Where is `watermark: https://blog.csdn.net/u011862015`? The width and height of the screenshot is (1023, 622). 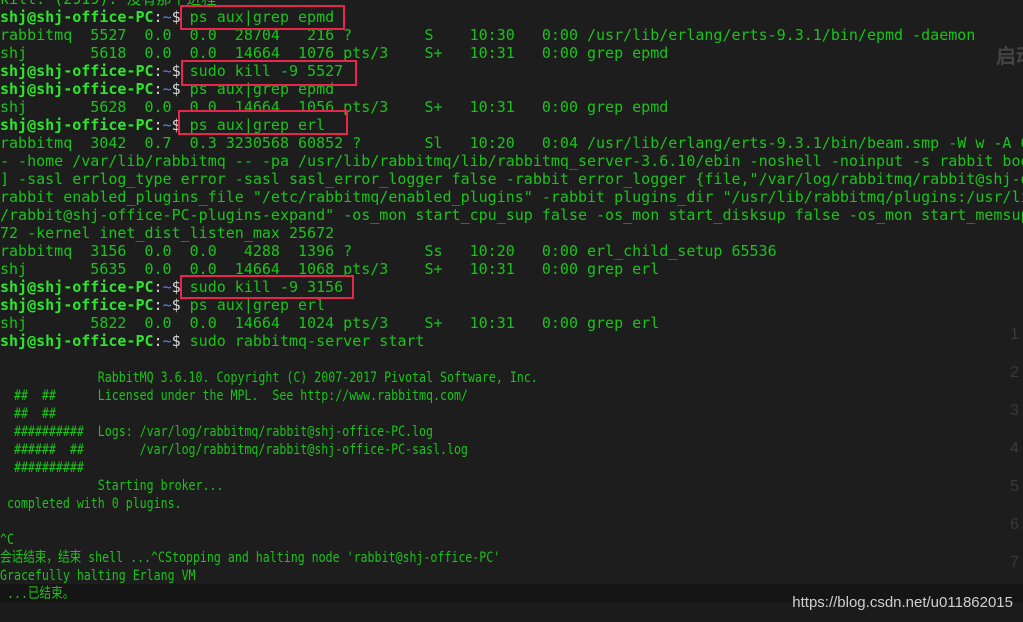 watermark: https://blog.csdn.net/u011862015 is located at coordinates (902, 602).